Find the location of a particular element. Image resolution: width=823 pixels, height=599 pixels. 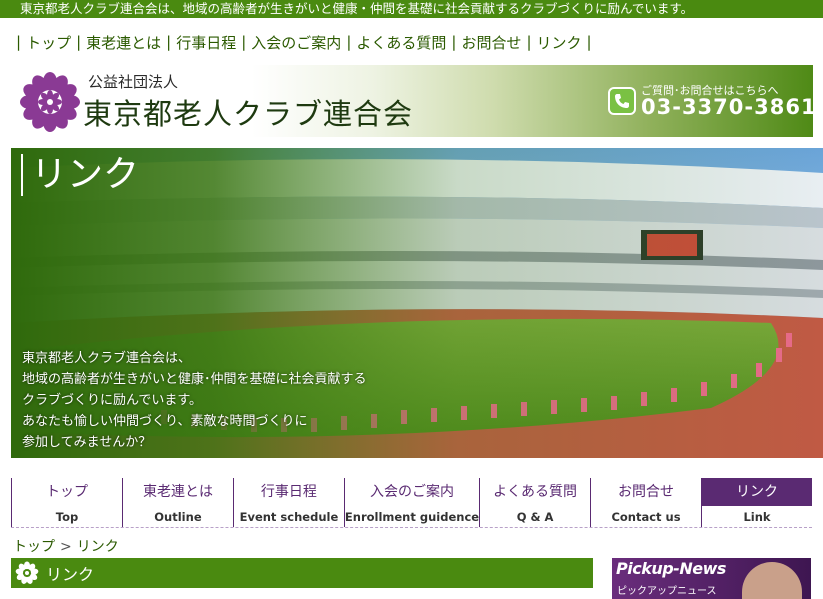

org-name: 東京都老人クラブ連合会 is located at coordinates (248, 112).